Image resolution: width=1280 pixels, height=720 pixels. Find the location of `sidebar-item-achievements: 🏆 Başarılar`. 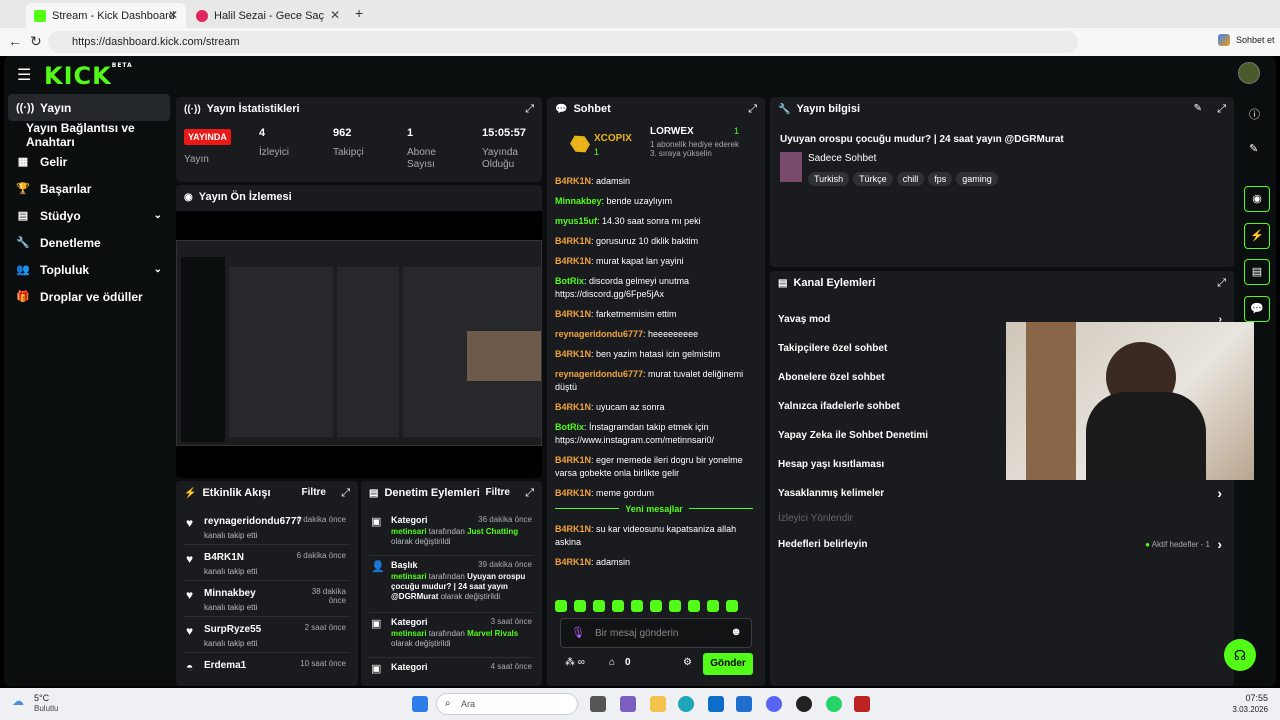

sidebar-item-achievements: 🏆 Başarılar is located at coordinates (89, 188).